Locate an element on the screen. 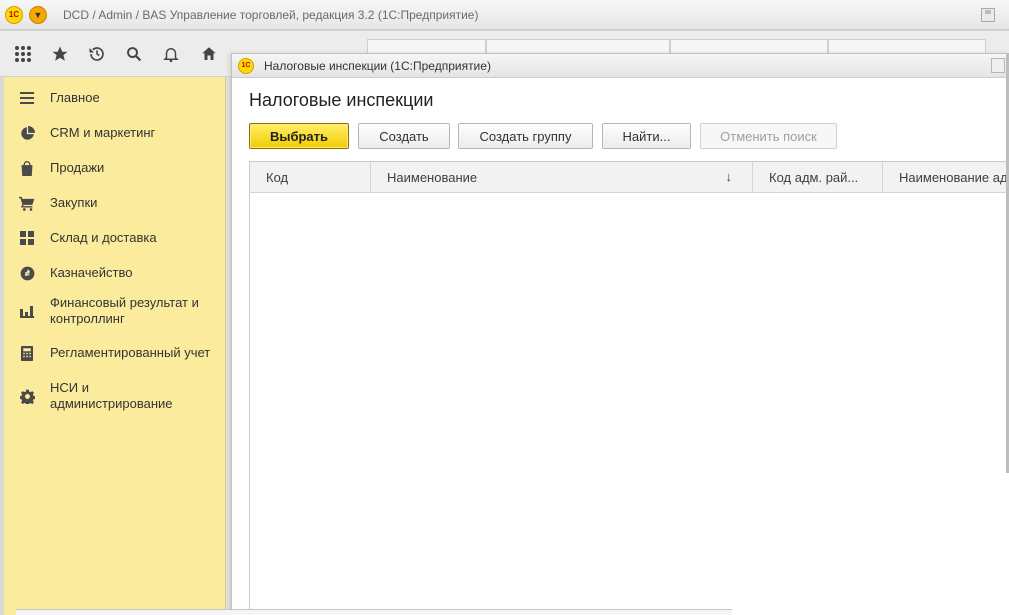 This screenshot has width=1009, height=615. sidebar-item-admin: НСИ и администрирование is located at coordinates (115, 396).